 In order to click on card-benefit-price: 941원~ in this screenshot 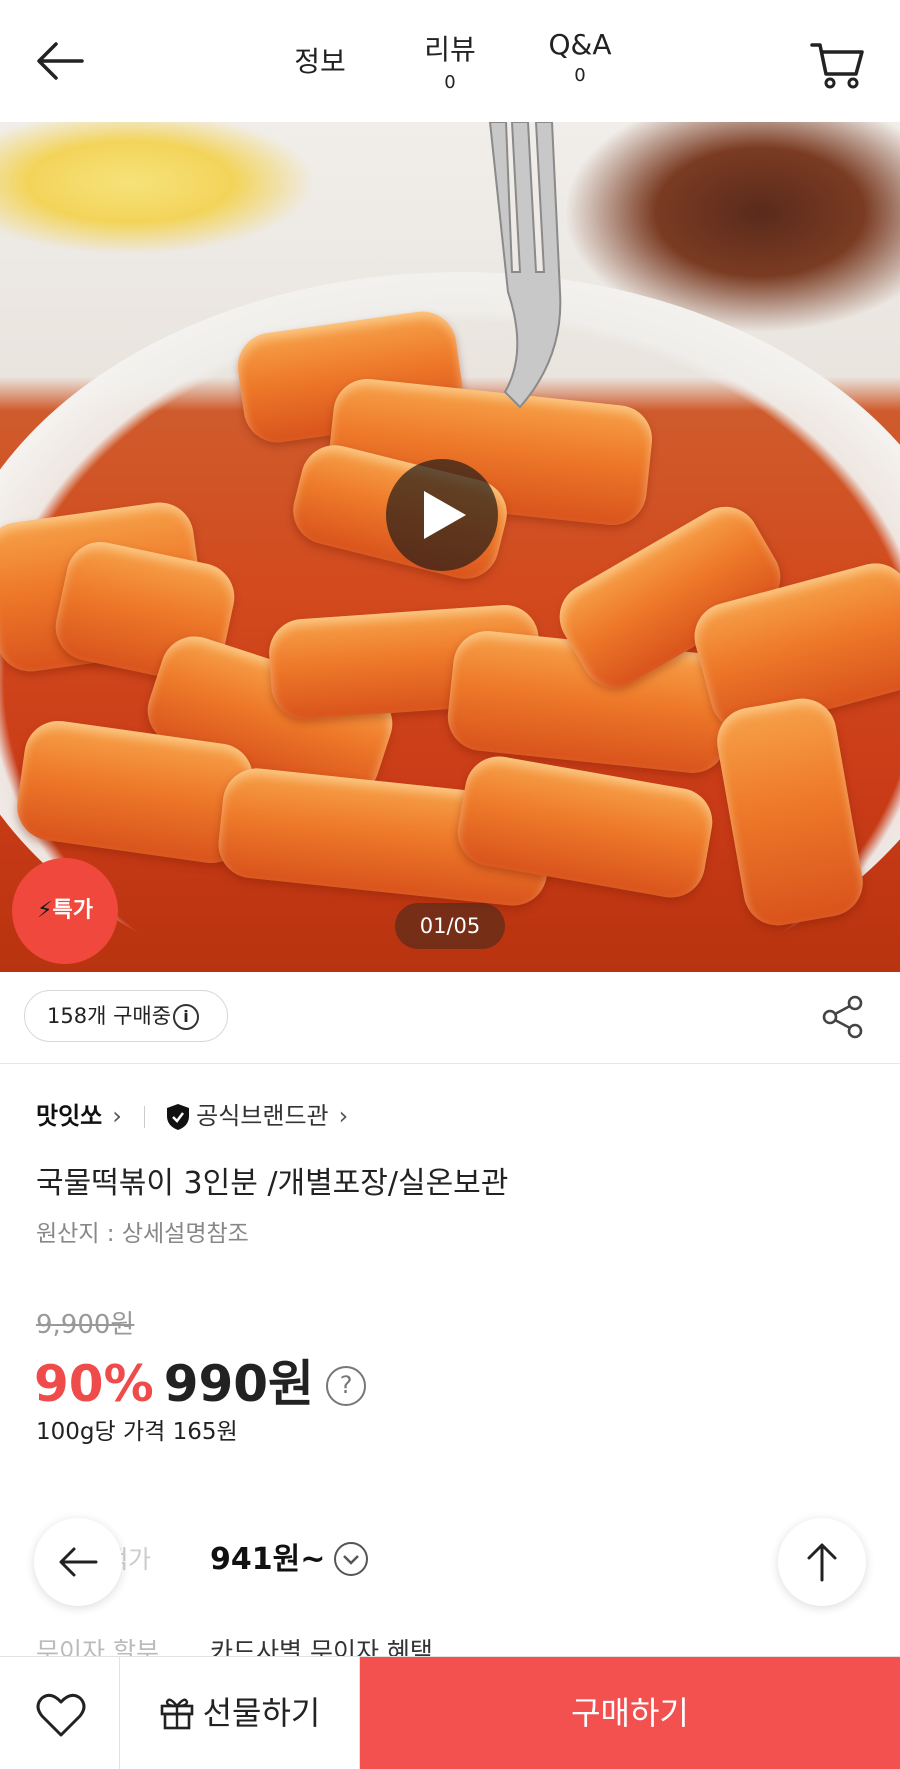, I will do `click(268, 1559)`.